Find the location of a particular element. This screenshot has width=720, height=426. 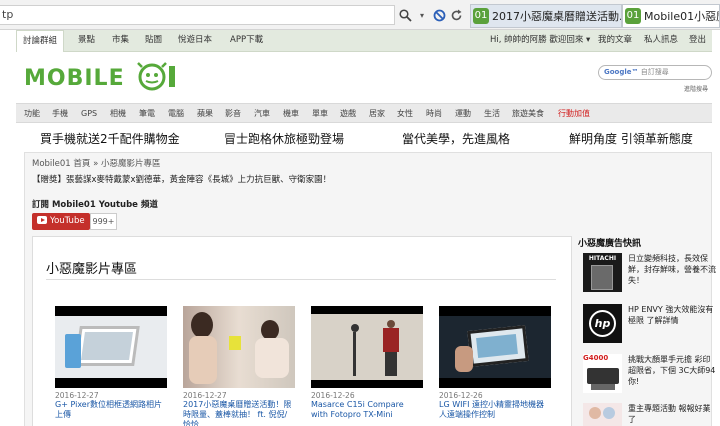

cat-life: 生活 is located at coordinates (492, 113).